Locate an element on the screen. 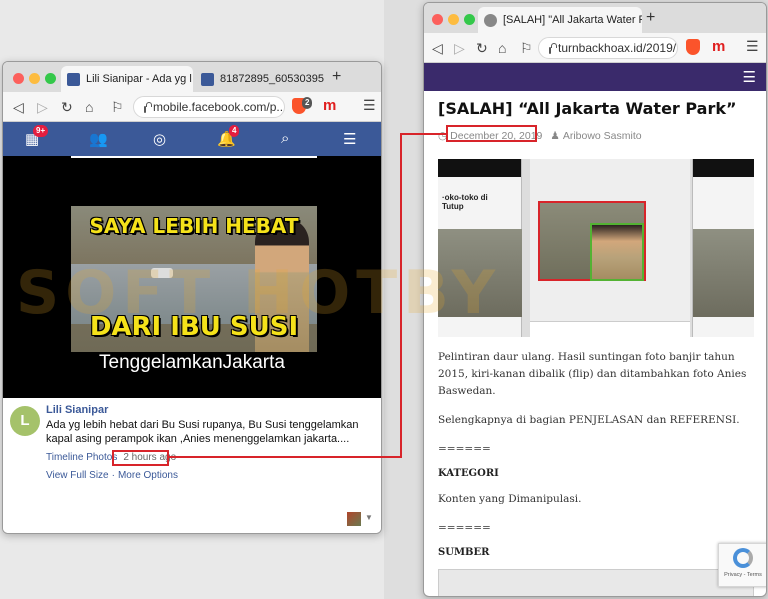  watermark: SOFT HOTBY is located at coordinates (259, 293).